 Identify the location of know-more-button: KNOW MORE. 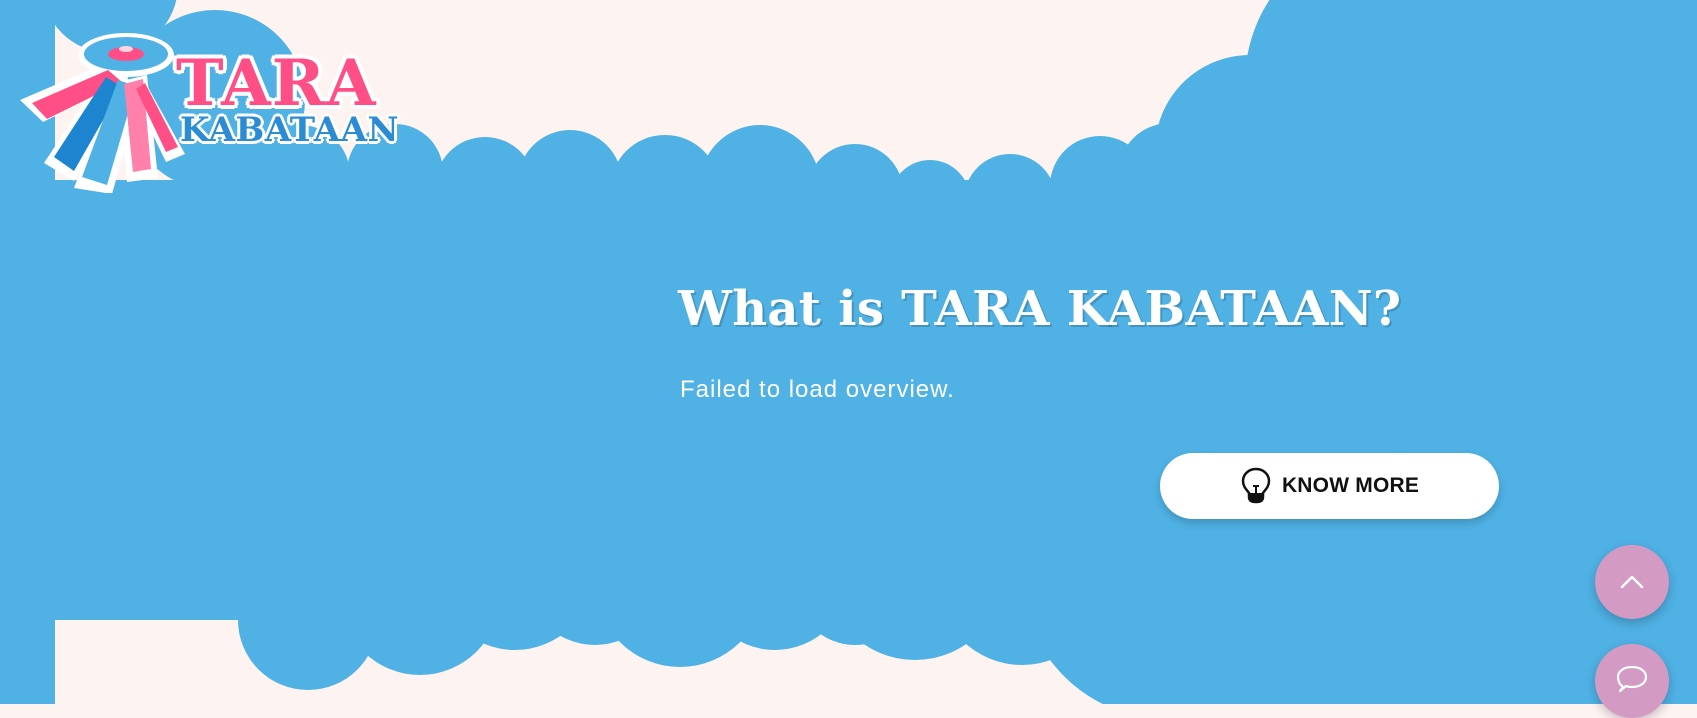
(1329, 486).